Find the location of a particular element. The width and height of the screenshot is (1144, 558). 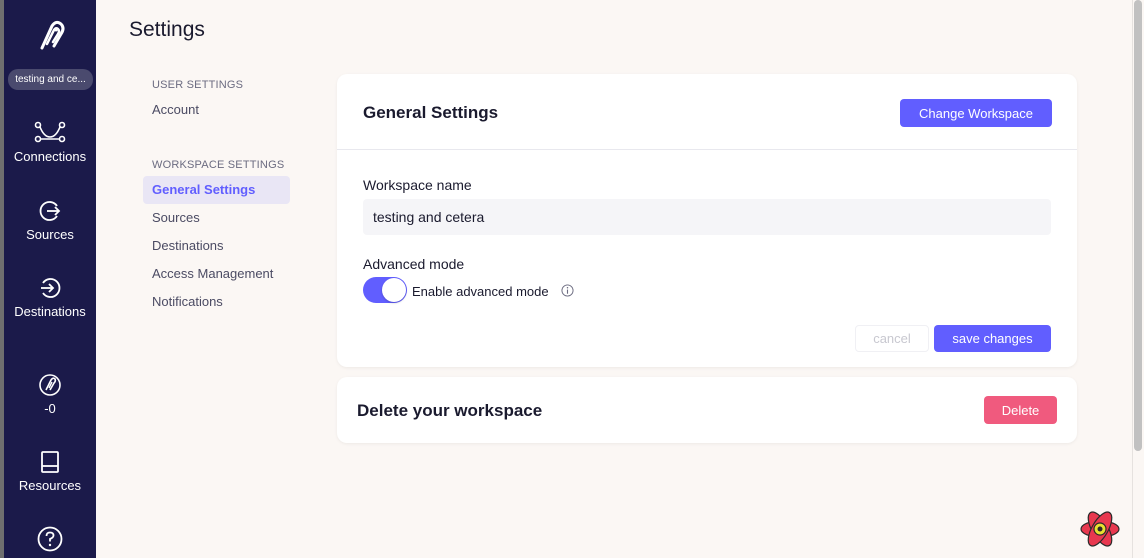

toggle-knob is located at coordinates (394, 290).